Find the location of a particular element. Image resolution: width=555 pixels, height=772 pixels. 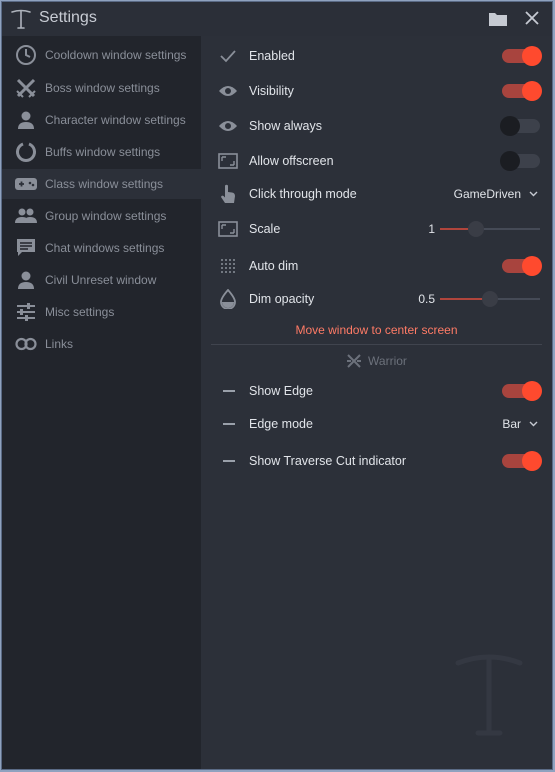

scale-label: Scale is located at coordinates (265, 229).